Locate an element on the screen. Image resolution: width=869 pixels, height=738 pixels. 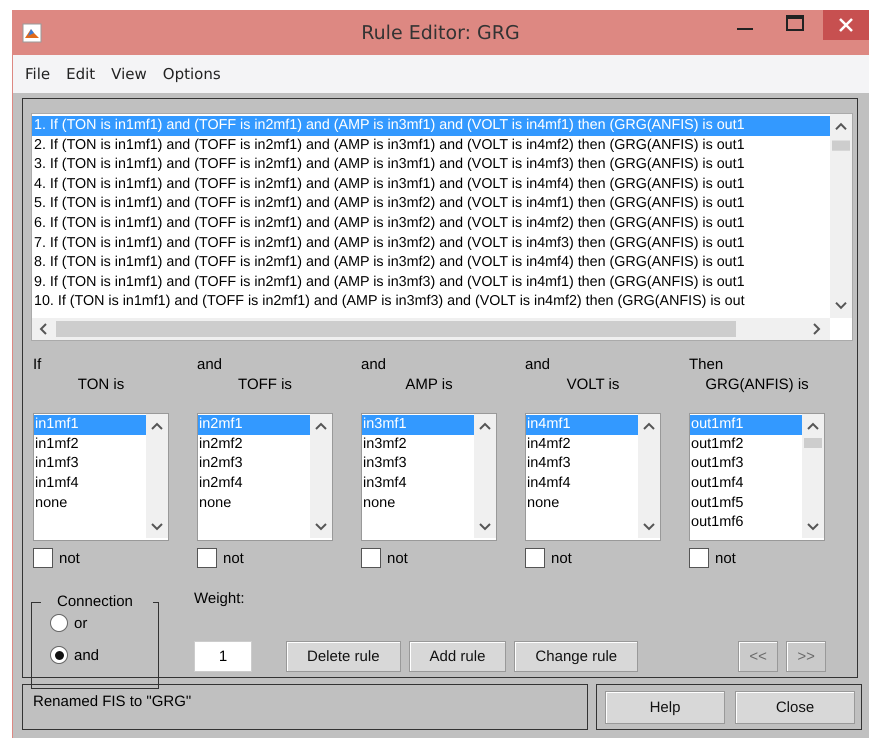
list-item: in2mf2 is located at coordinates (254, 444).